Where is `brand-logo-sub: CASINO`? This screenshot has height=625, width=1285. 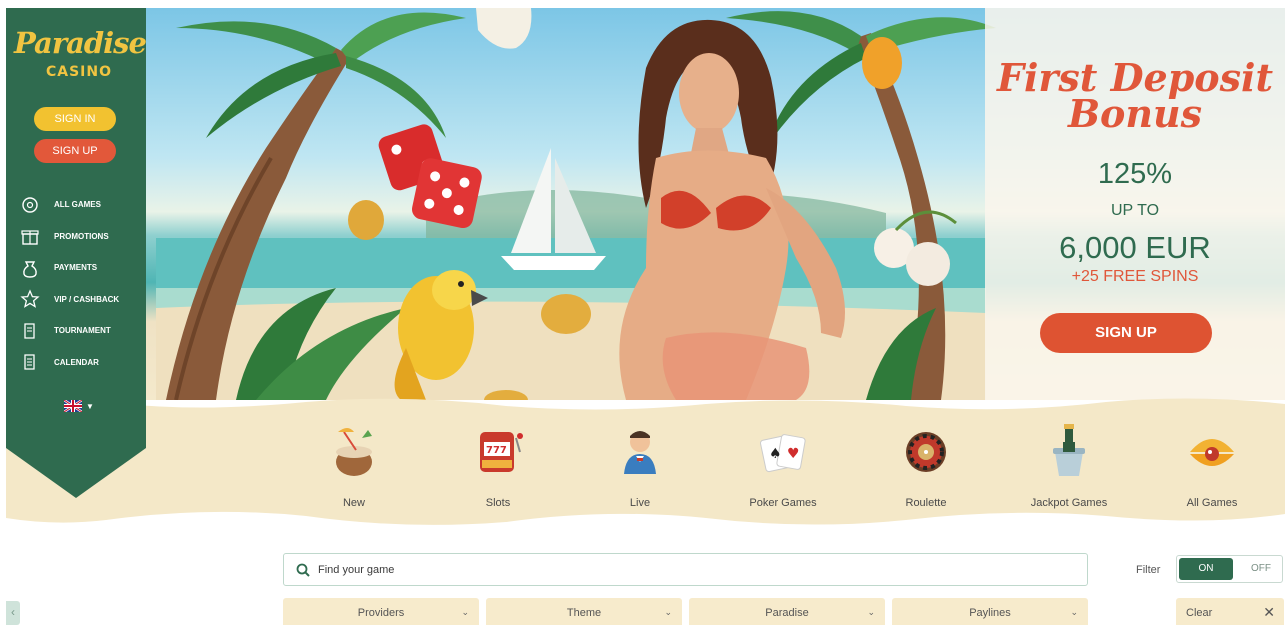 brand-logo-sub: CASINO is located at coordinates (79, 72).